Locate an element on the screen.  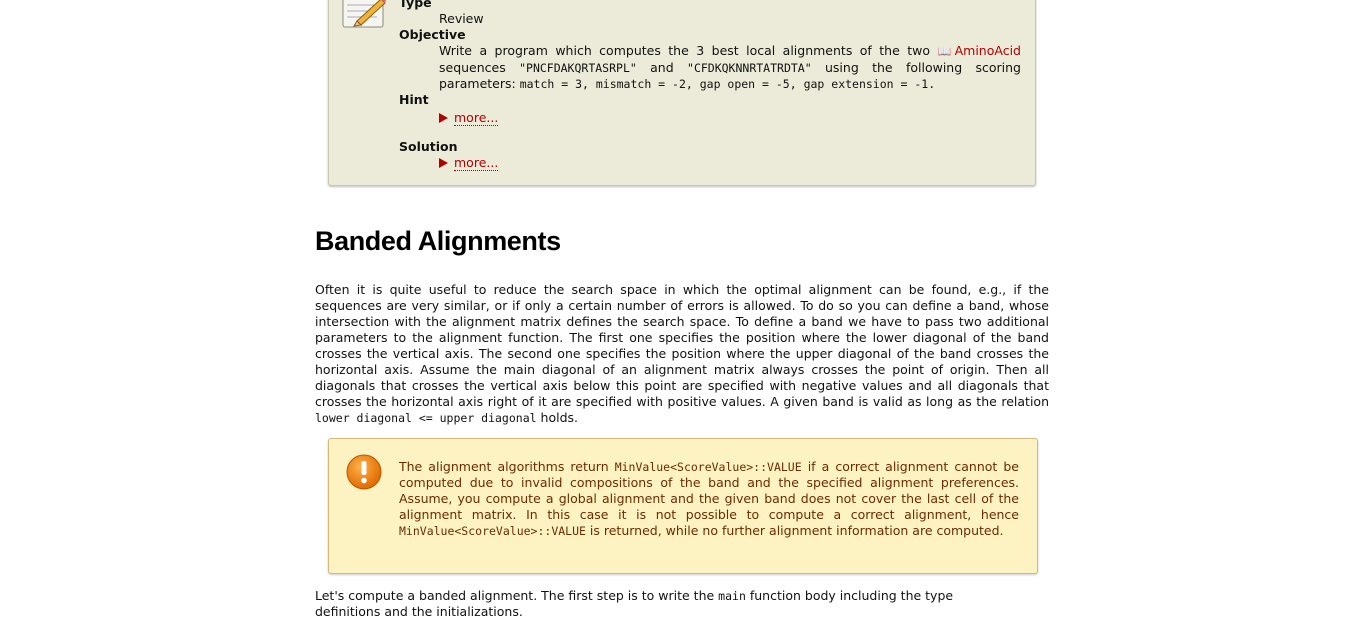
hint-label: Hint is located at coordinates (414, 99).